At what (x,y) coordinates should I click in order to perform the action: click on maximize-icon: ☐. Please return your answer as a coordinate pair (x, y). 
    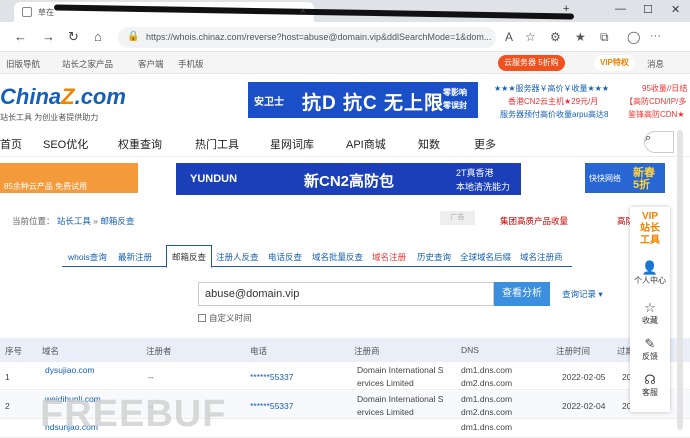
    Looking at the image, I should click on (648, 9).